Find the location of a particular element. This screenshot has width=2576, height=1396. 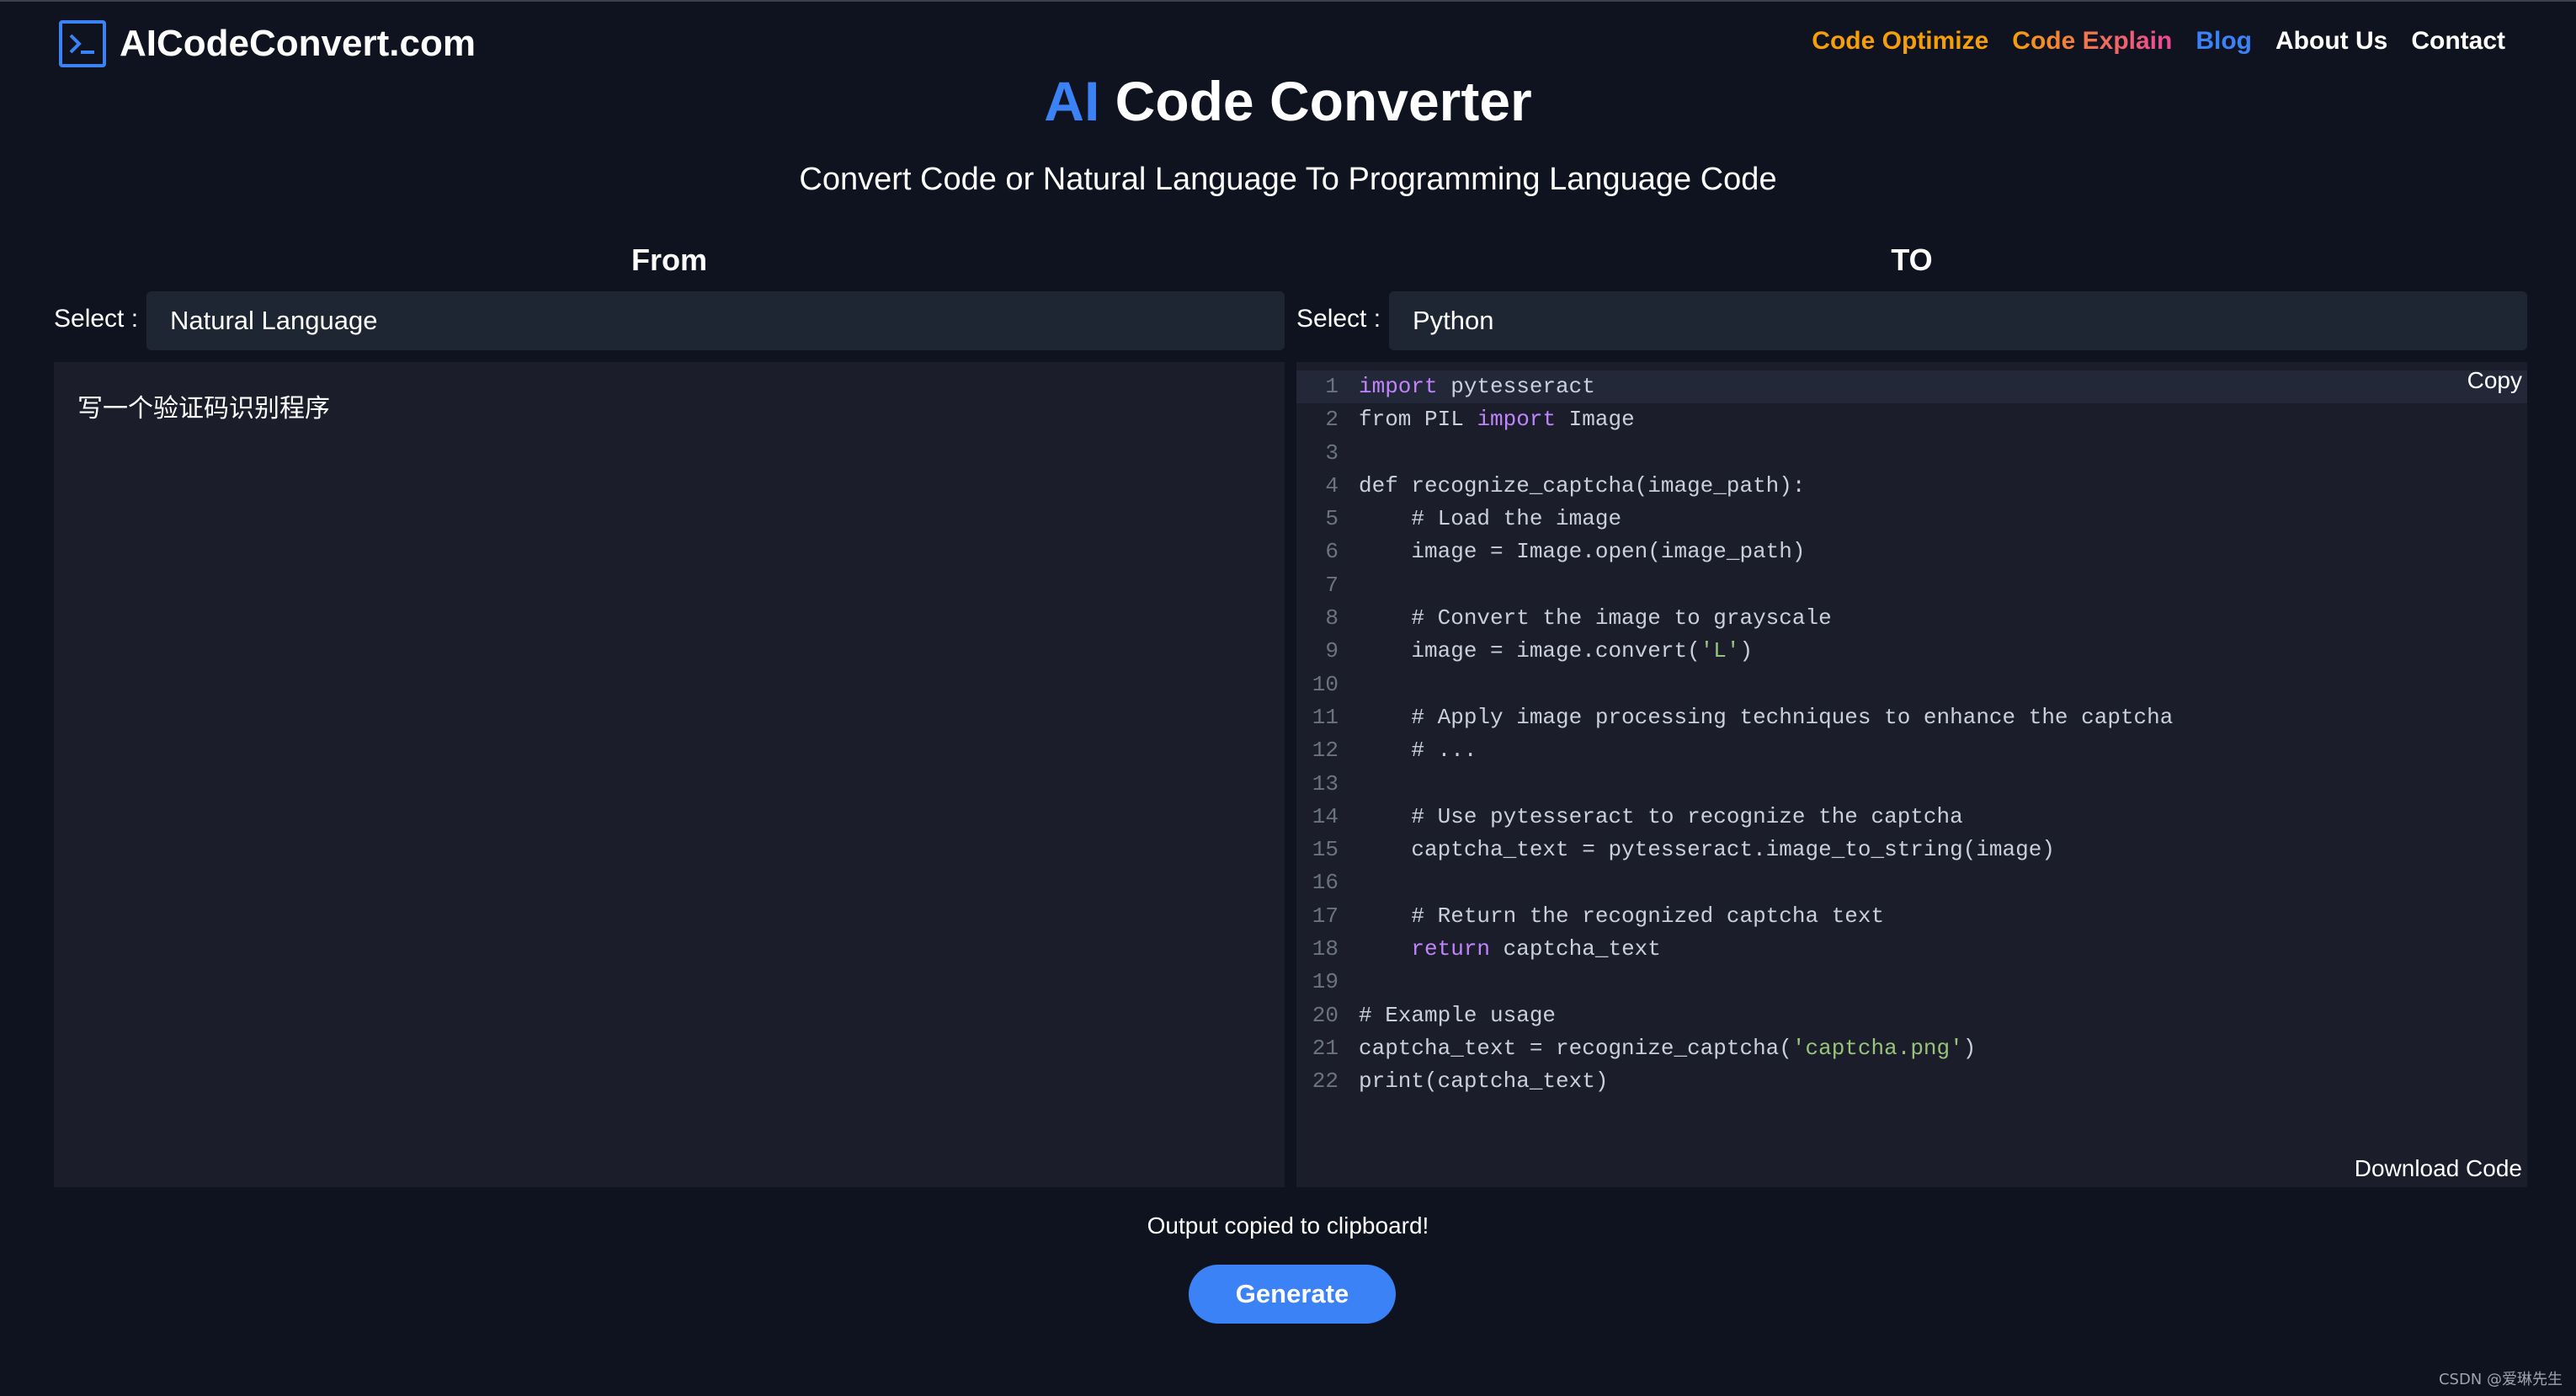

line-number: 16 is located at coordinates (1326, 883).